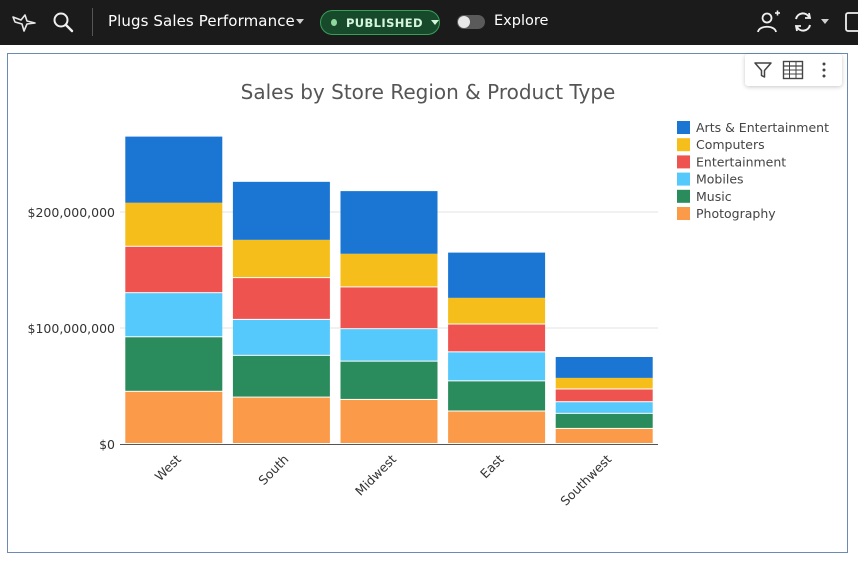 The height and width of the screenshot is (562, 858). What do you see at coordinates (72, 328) in the screenshot?
I see `y-tick-label: $100,000,000` at bounding box center [72, 328].